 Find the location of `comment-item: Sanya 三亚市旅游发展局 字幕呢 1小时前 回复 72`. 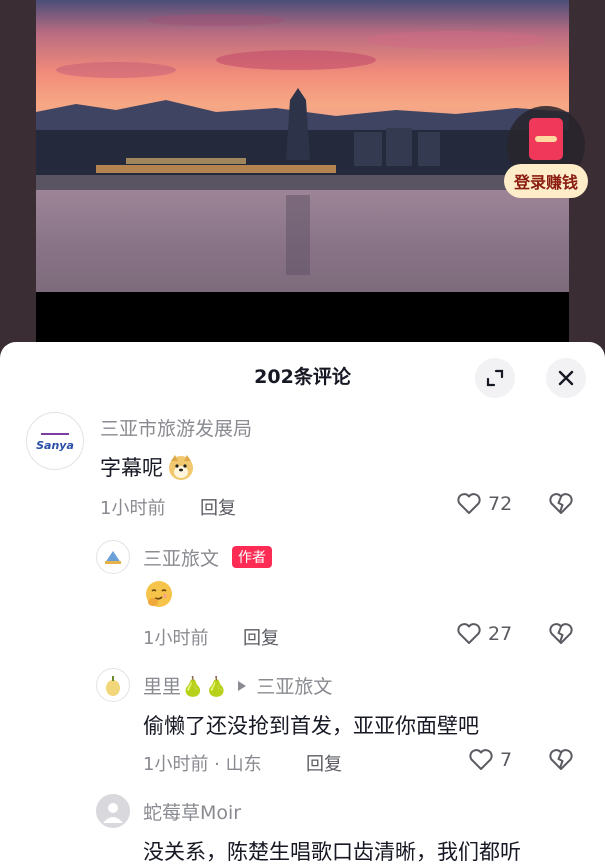

comment-item: Sanya 三亚市旅游发展局 字幕呢 1小时前 回复 72 is located at coordinates (302, 468).